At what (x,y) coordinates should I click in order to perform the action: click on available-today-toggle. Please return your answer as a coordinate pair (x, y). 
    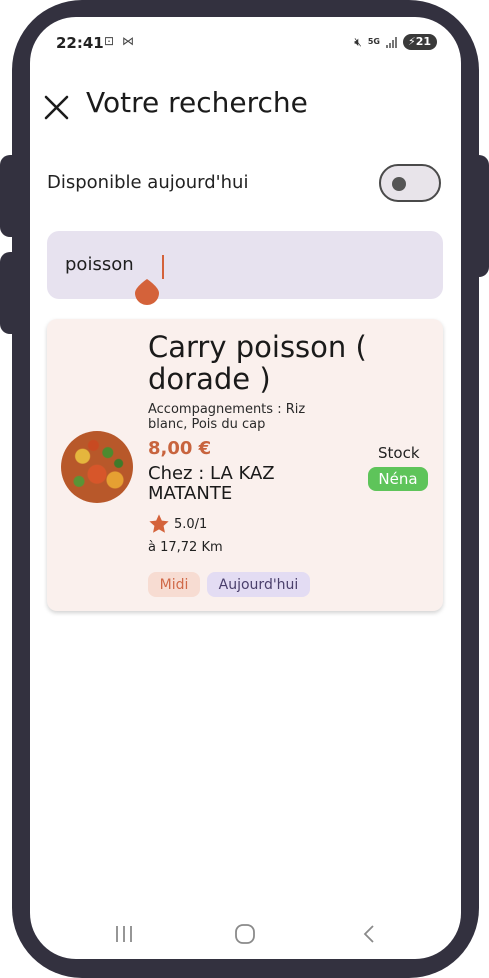
    Looking at the image, I should click on (410, 183).